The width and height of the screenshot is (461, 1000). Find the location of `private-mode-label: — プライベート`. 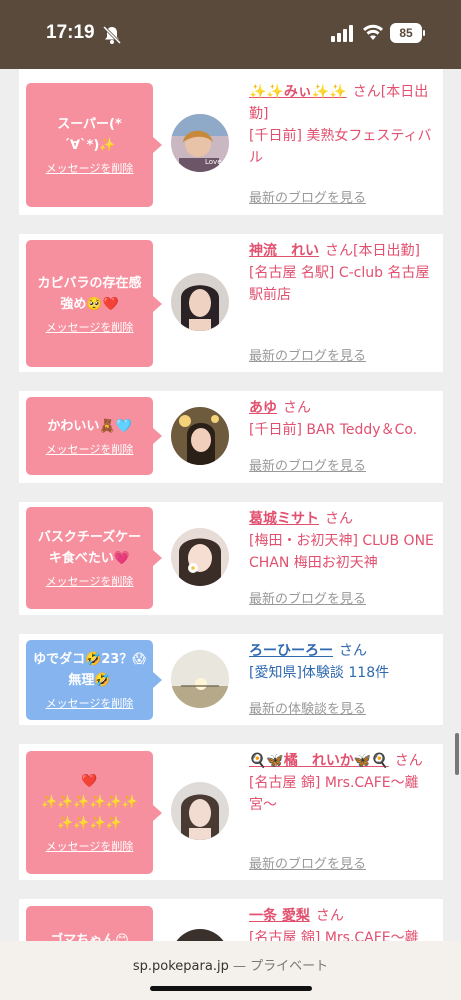

private-mode-label: — プライベート is located at coordinates (280, 966).